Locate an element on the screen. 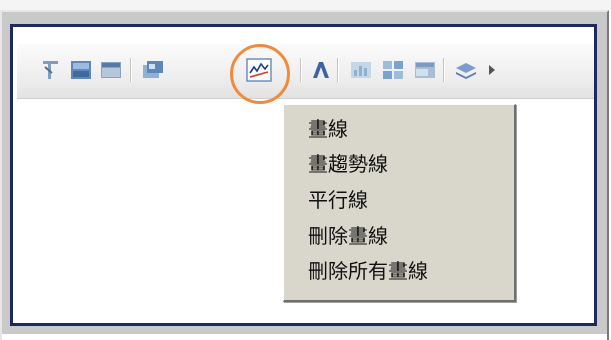 This screenshot has height=340, width=611. draw-line-icon is located at coordinates (259, 70).